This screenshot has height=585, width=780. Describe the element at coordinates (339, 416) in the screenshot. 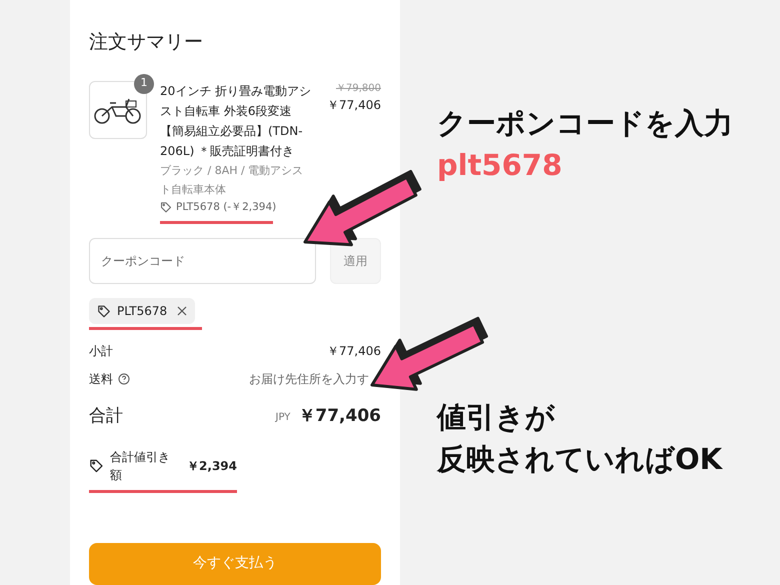

I see `total-value: ￥77,406` at that location.